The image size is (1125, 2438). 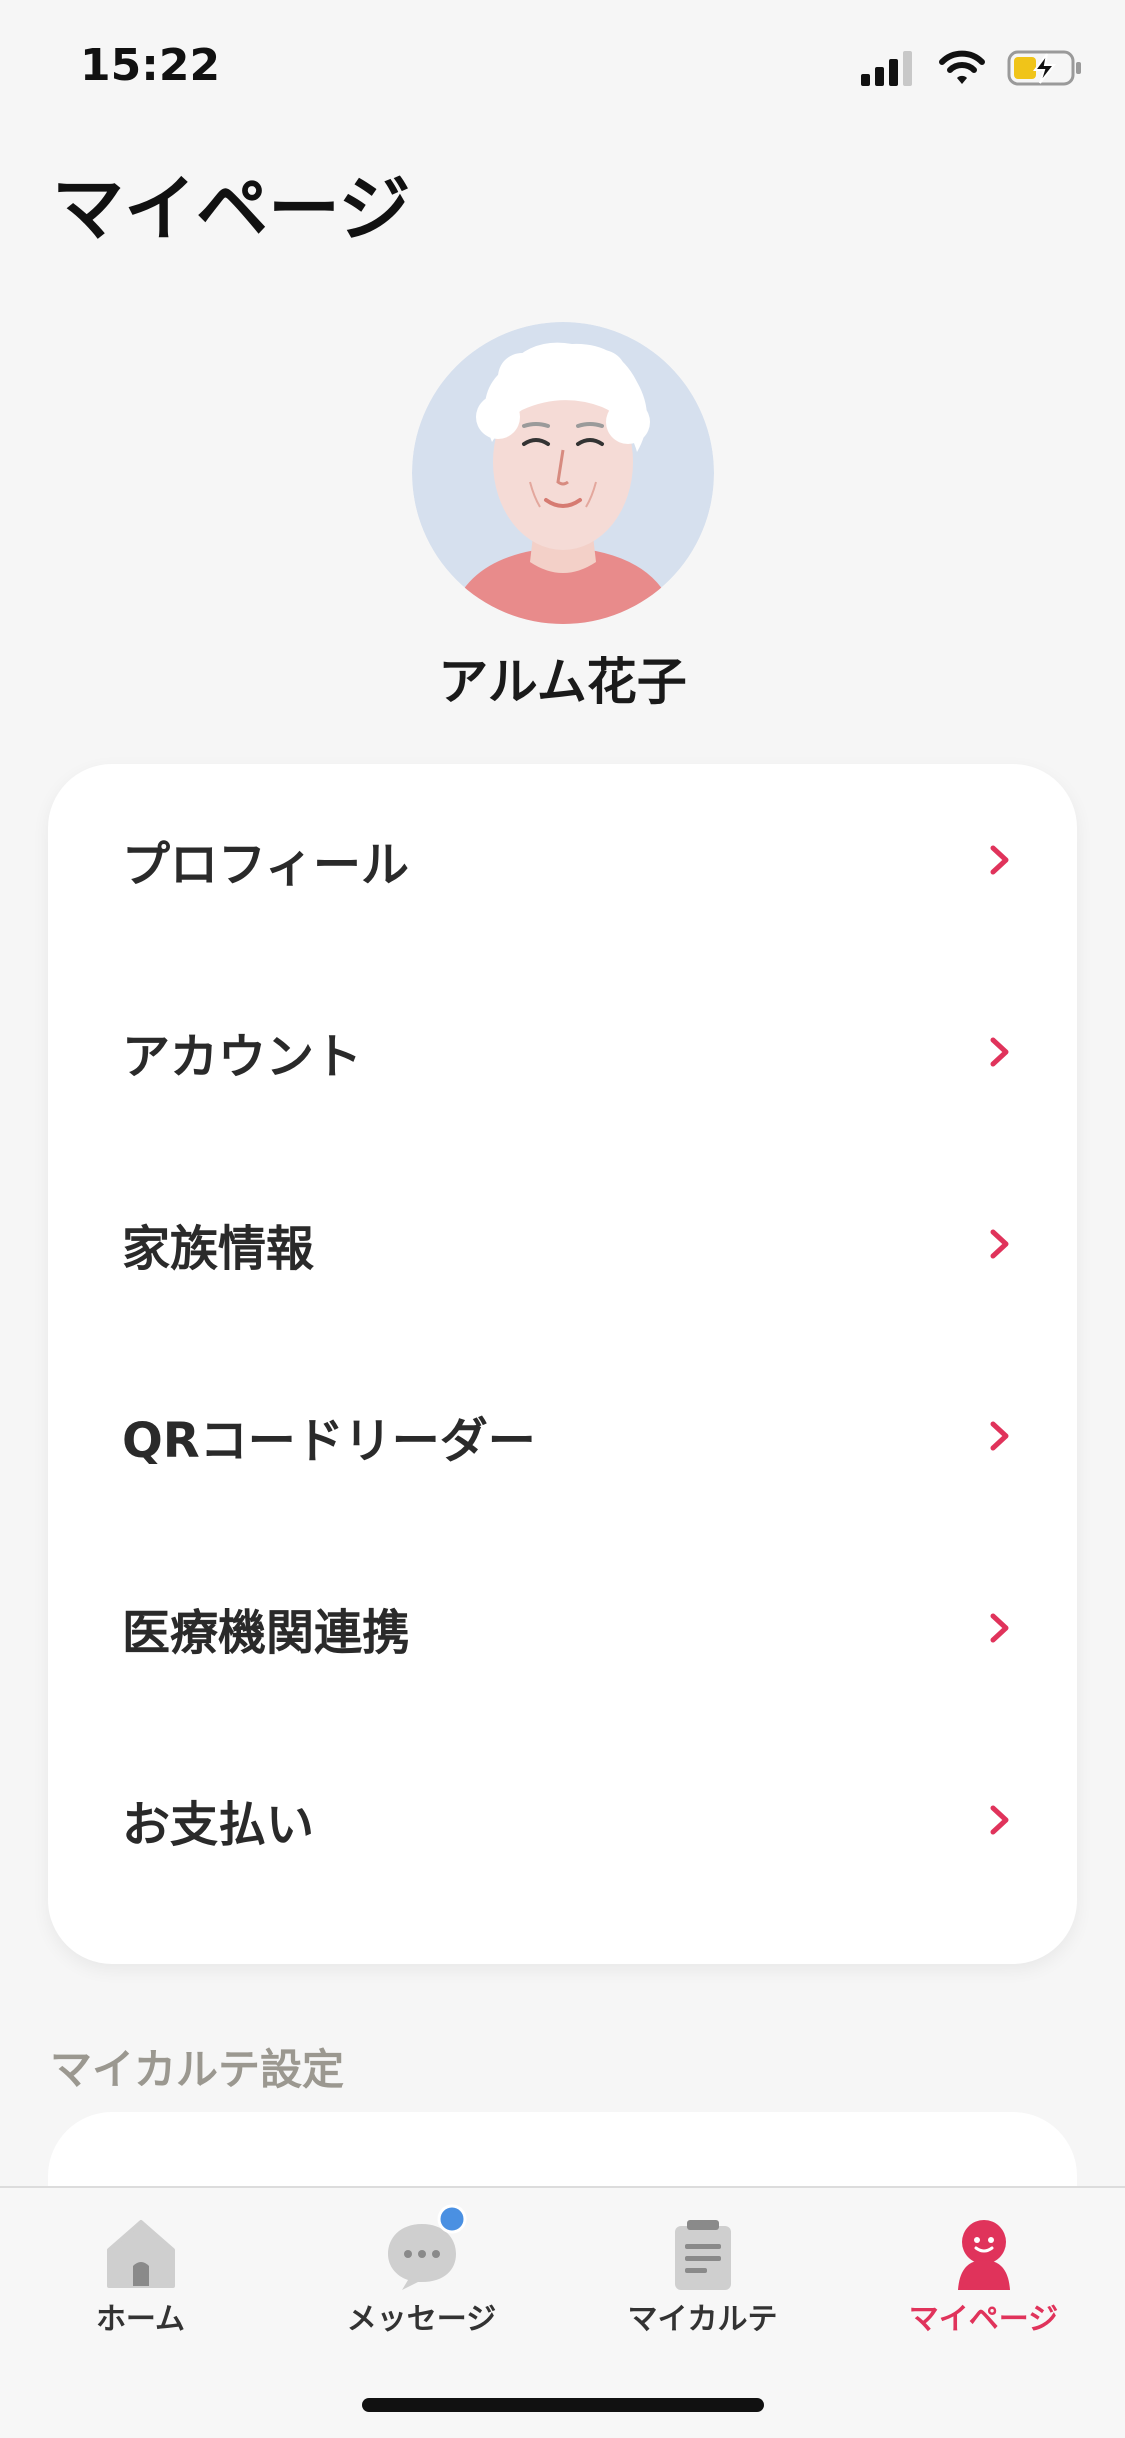 I want to click on wifi-icon, so click(x=962, y=67).